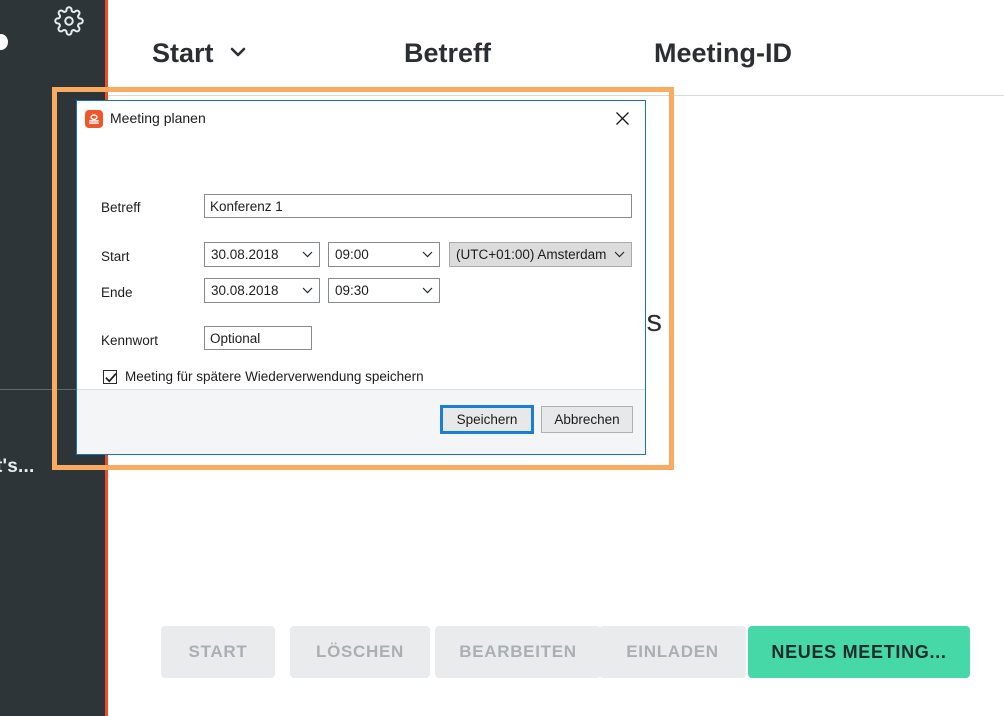  I want to click on edit-button: BEARBEITEN, so click(518, 652).